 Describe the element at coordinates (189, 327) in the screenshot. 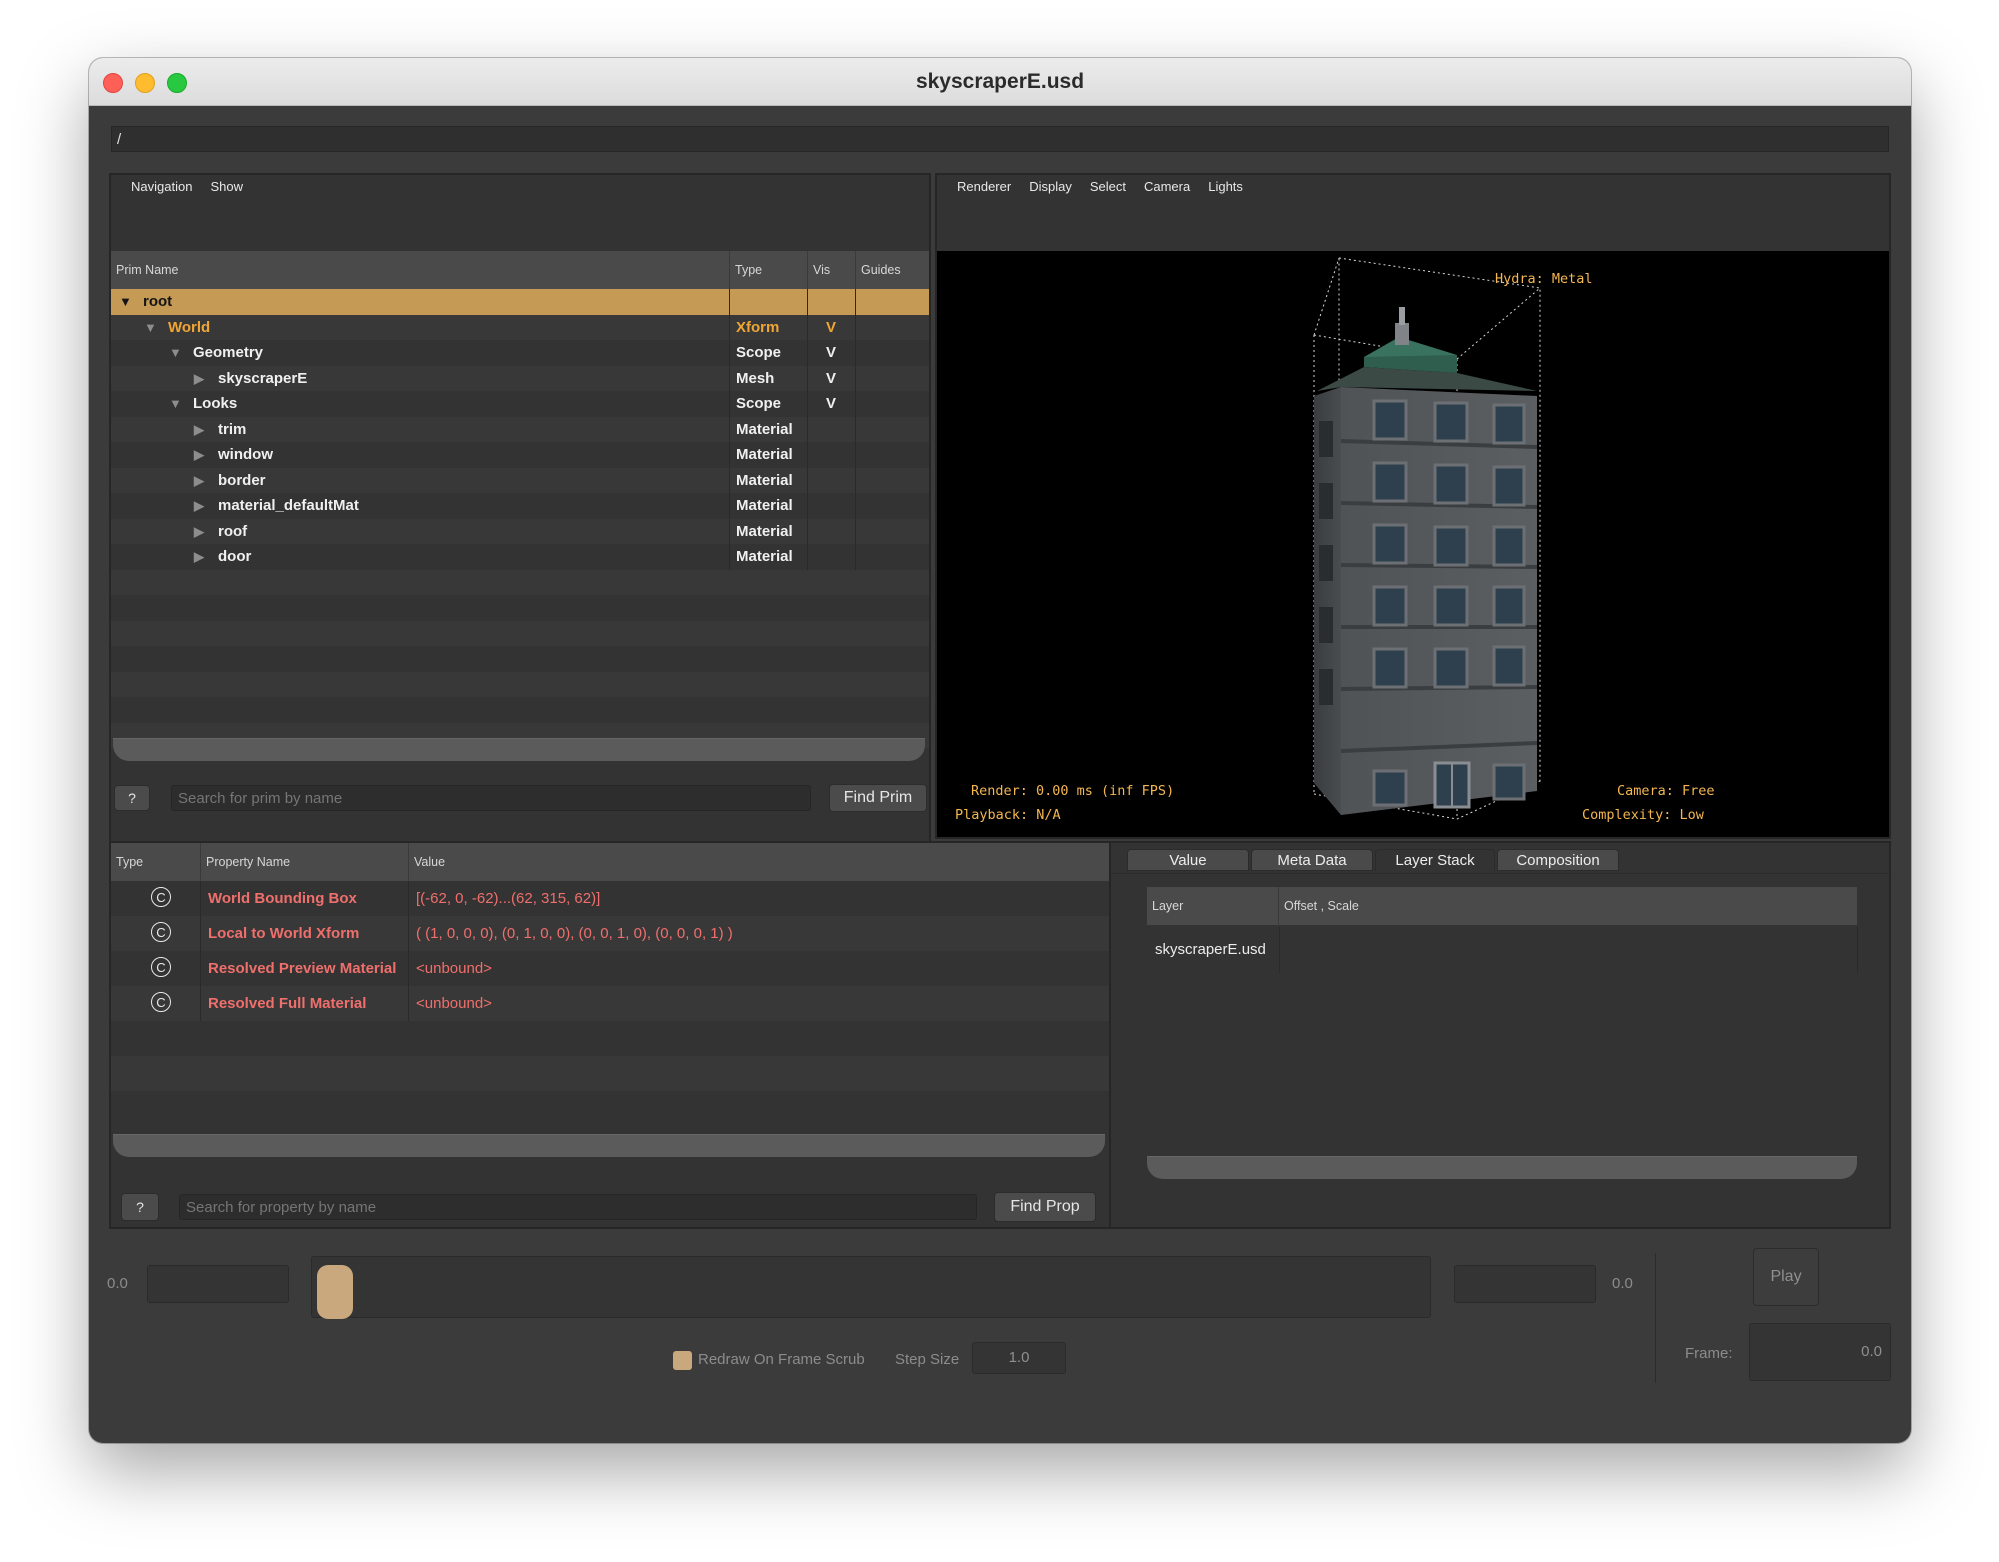

I see `prim-name: World` at that location.